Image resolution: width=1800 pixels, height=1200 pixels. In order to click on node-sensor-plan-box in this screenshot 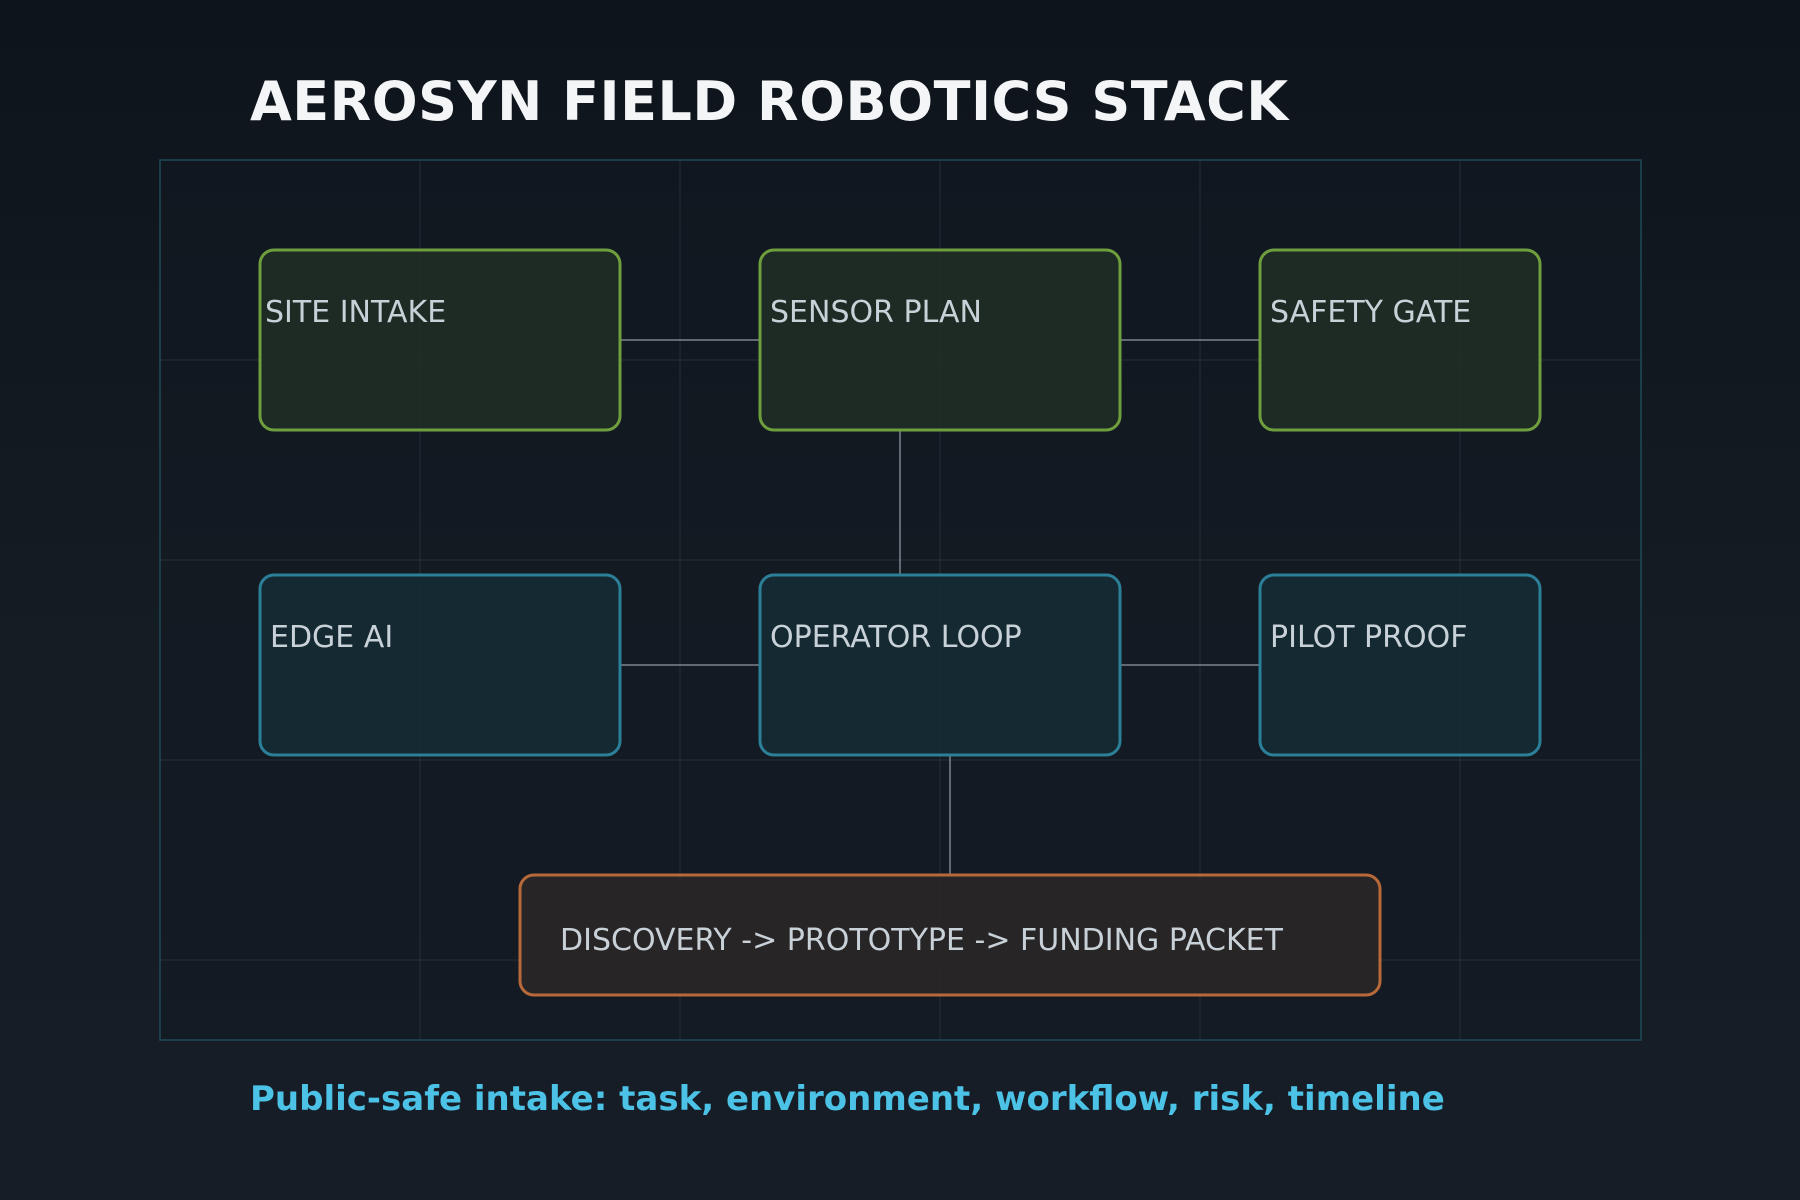, I will do `click(940, 340)`.